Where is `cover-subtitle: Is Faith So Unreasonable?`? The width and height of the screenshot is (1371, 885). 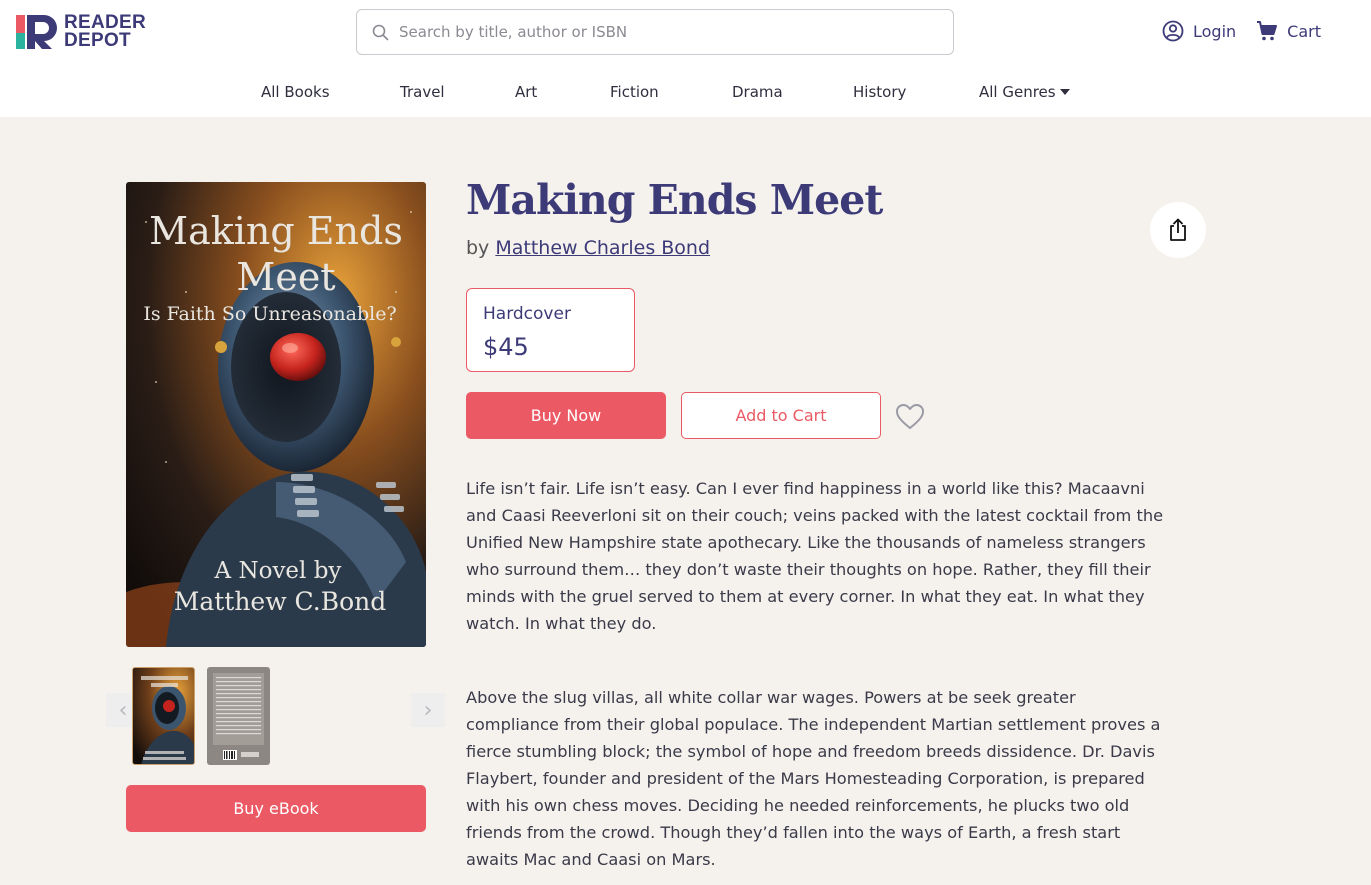 cover-subtitle: Is Faith So Unreasonable? is located at coordinates (269, 314).